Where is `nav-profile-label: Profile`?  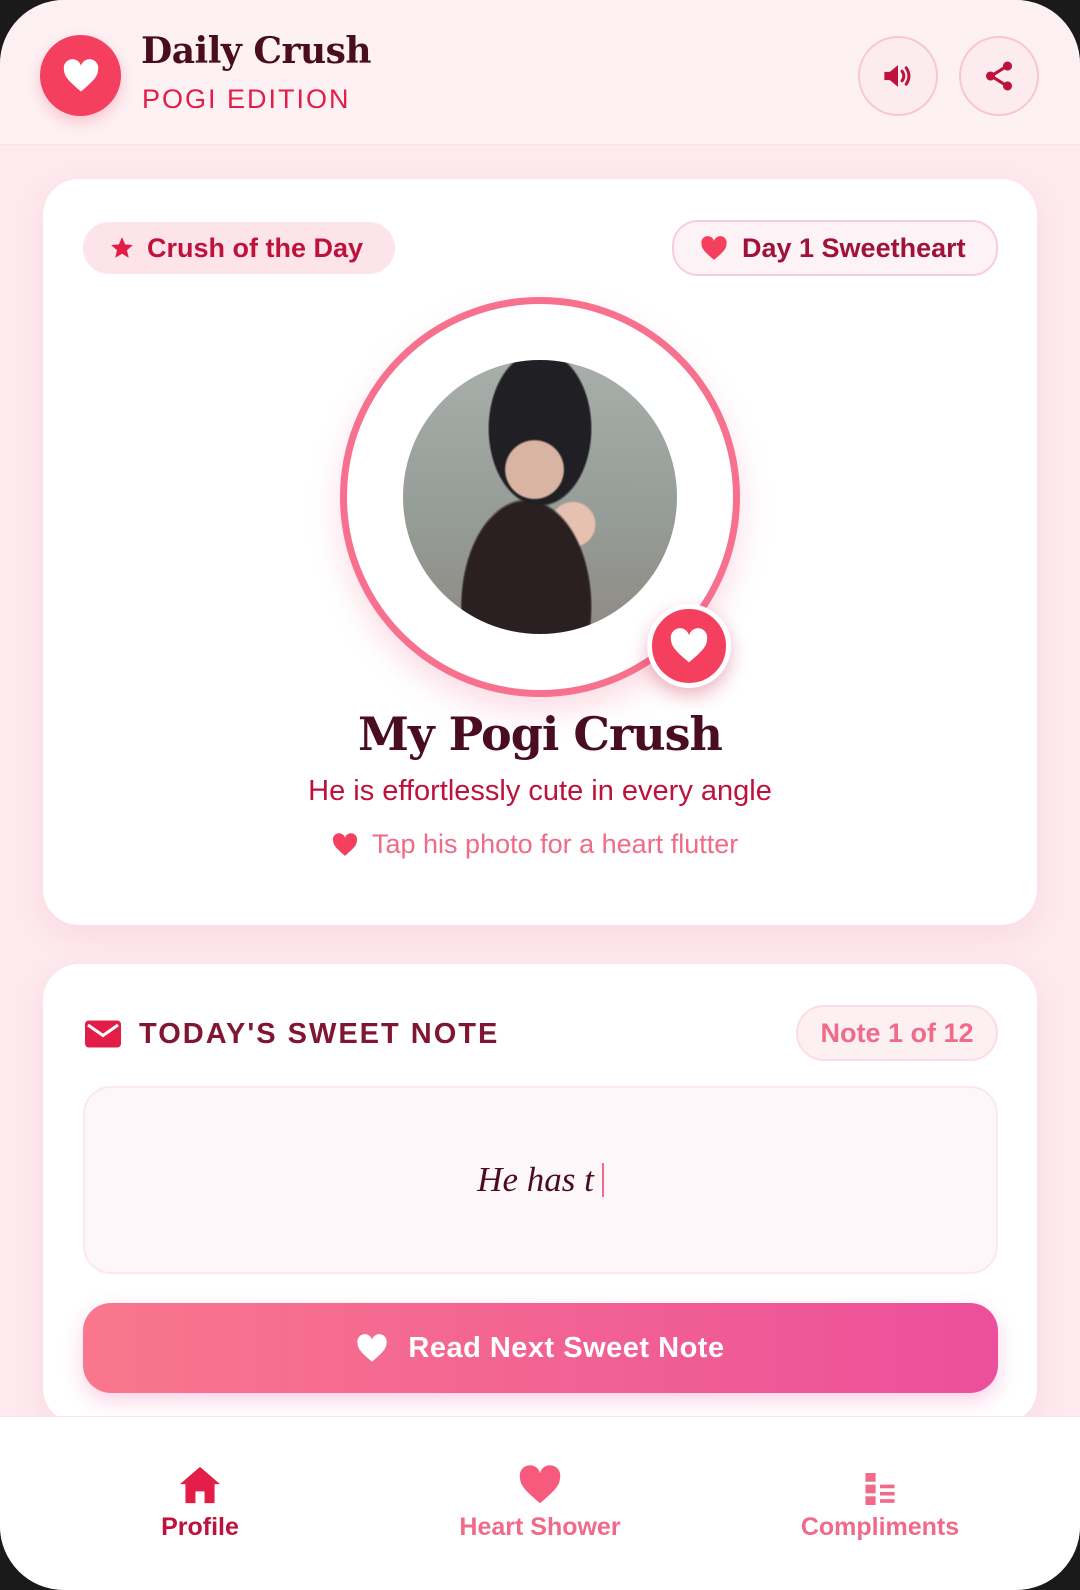 nav-profile-label: Profile is located at coordinates (200, 1527).